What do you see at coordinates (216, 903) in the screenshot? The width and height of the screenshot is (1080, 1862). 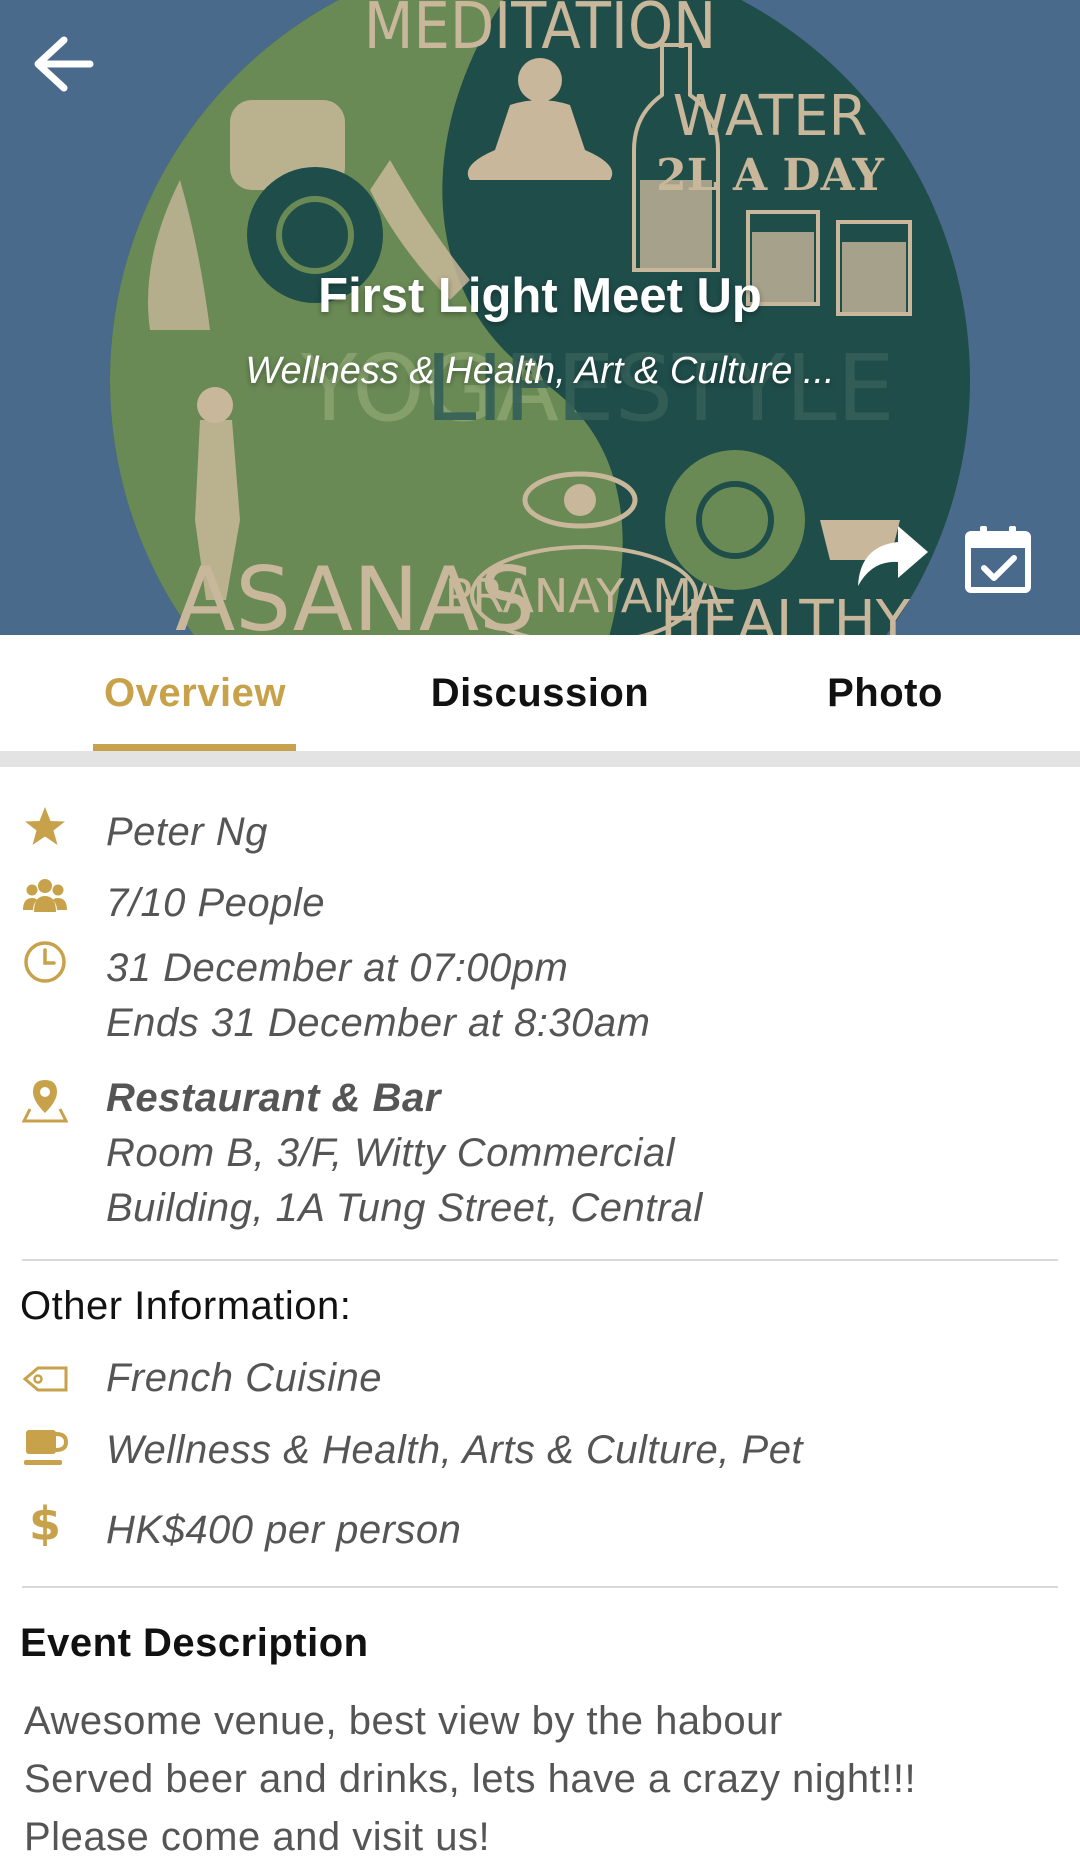 I see `attendee-count: 7/10 People` at bounding box center [216, 903].